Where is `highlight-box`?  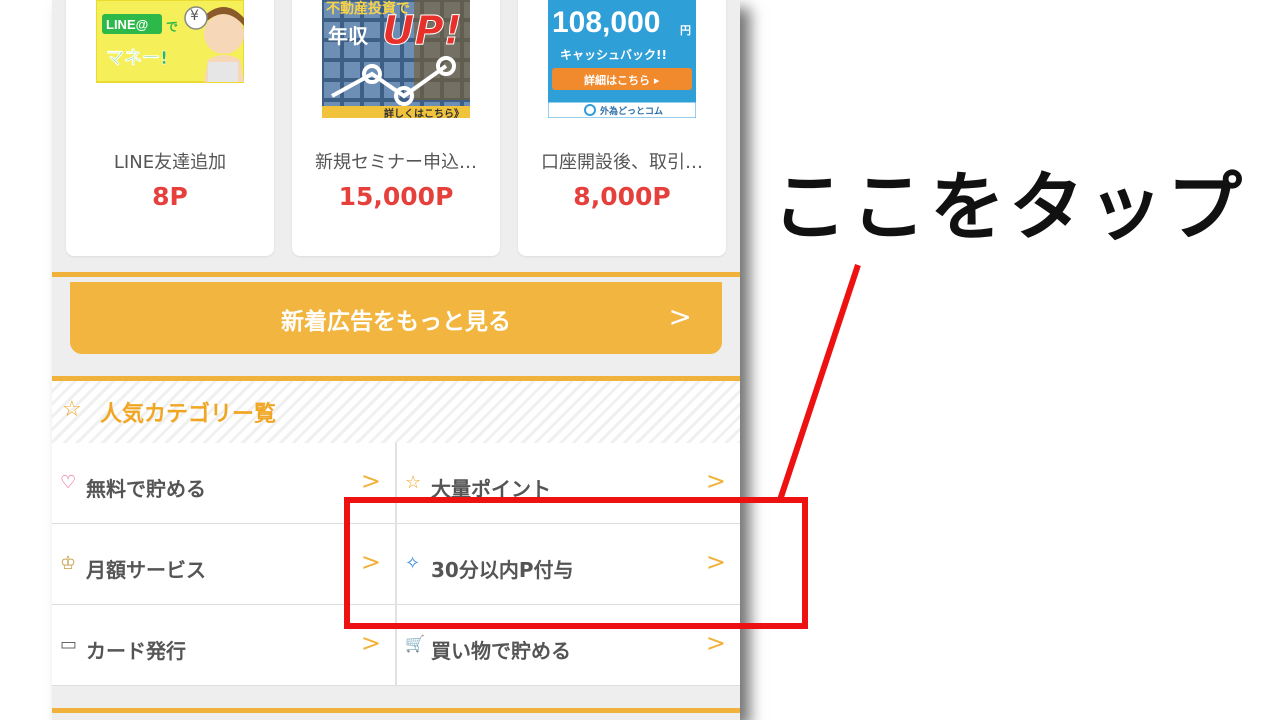 highlight-box is located at coordinates (576, 563).